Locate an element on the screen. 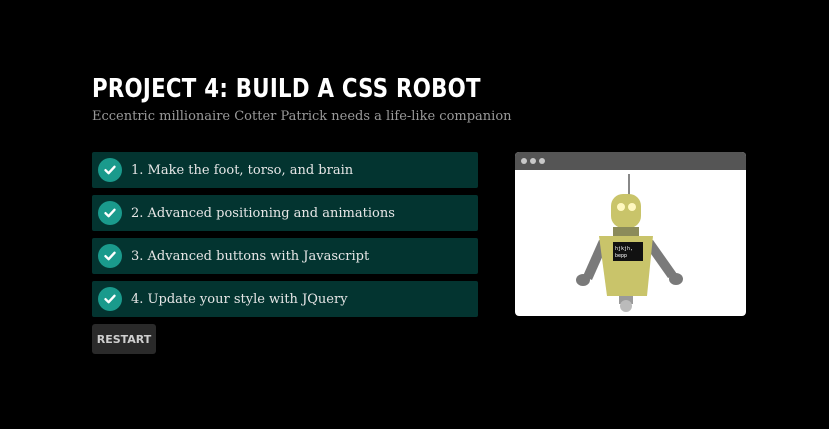 The image size is (829, 429). task-item: 3. Advanced buttons with Javascript is located at coordinates (285, 256).